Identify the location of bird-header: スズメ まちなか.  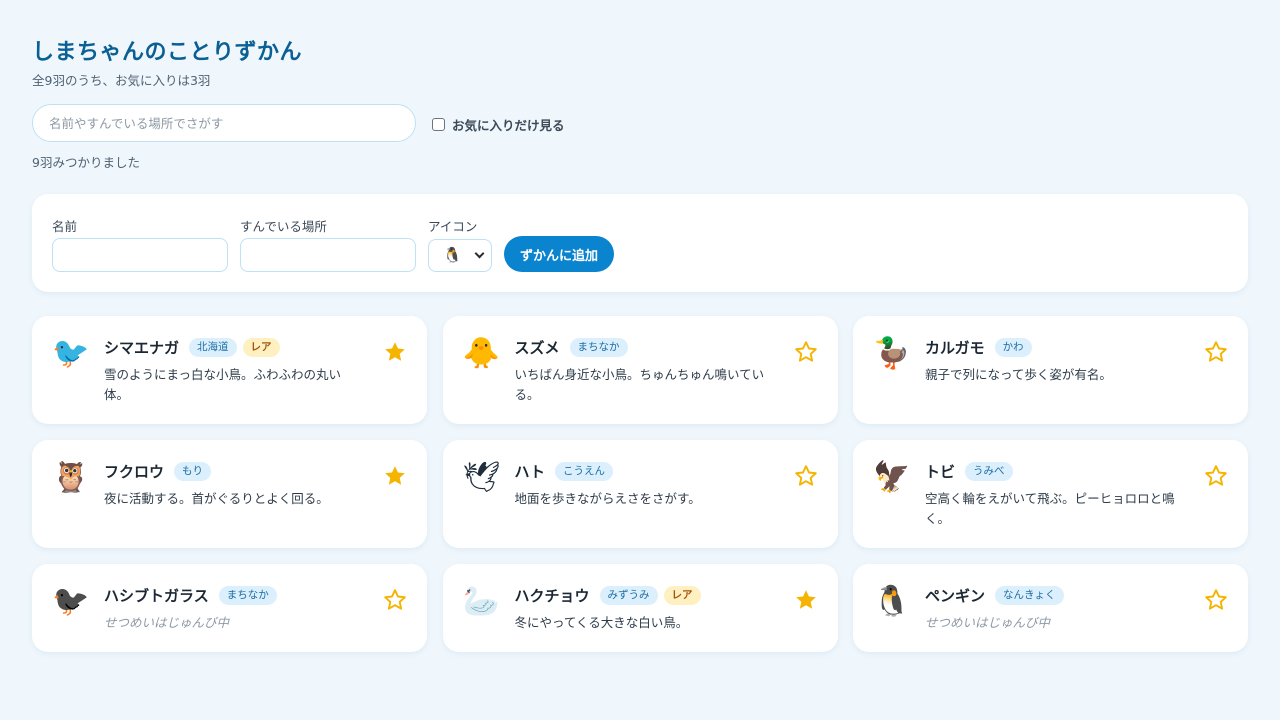
(571, 347).